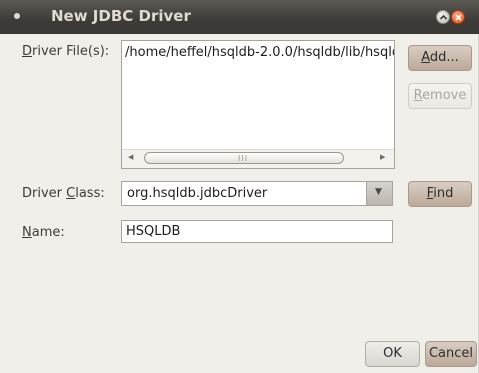  What do you see at coordinates (63, 193) in the screenshot?
I see `driver-class-label: Driver Class:` at bounding box center [63, 193].